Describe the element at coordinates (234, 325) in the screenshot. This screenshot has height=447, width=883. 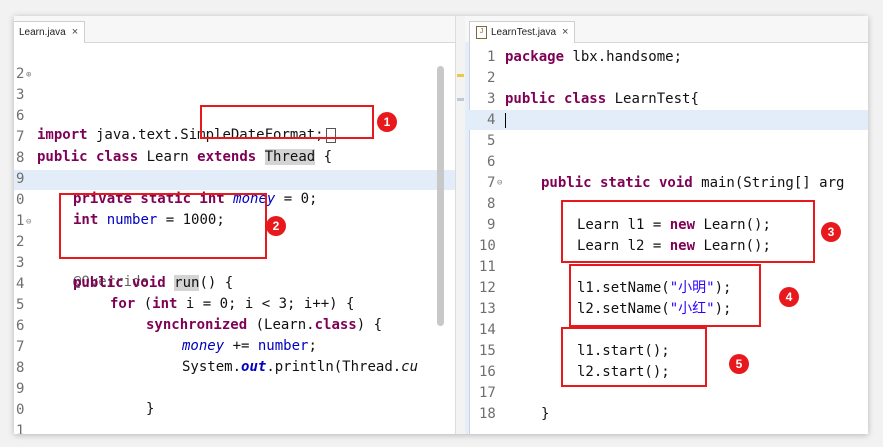
I see `code-line: 6 money += number;` at that location.